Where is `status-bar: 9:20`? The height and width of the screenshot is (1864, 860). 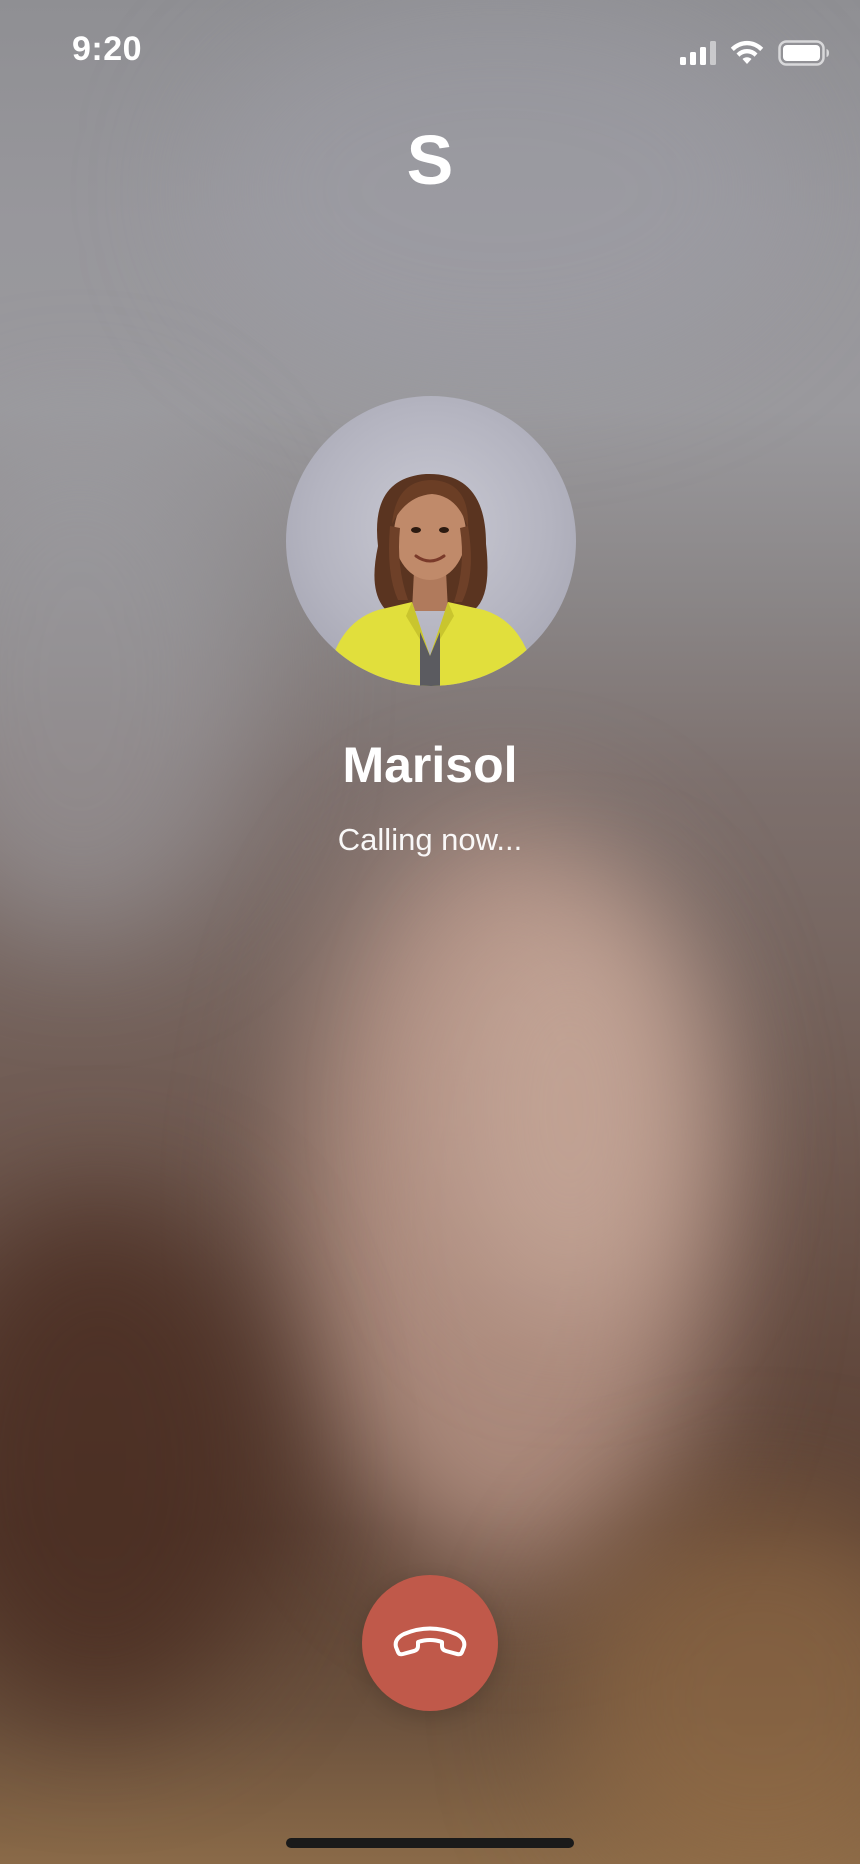
status-bar: 9:20 is located at coordinates (430, 50).